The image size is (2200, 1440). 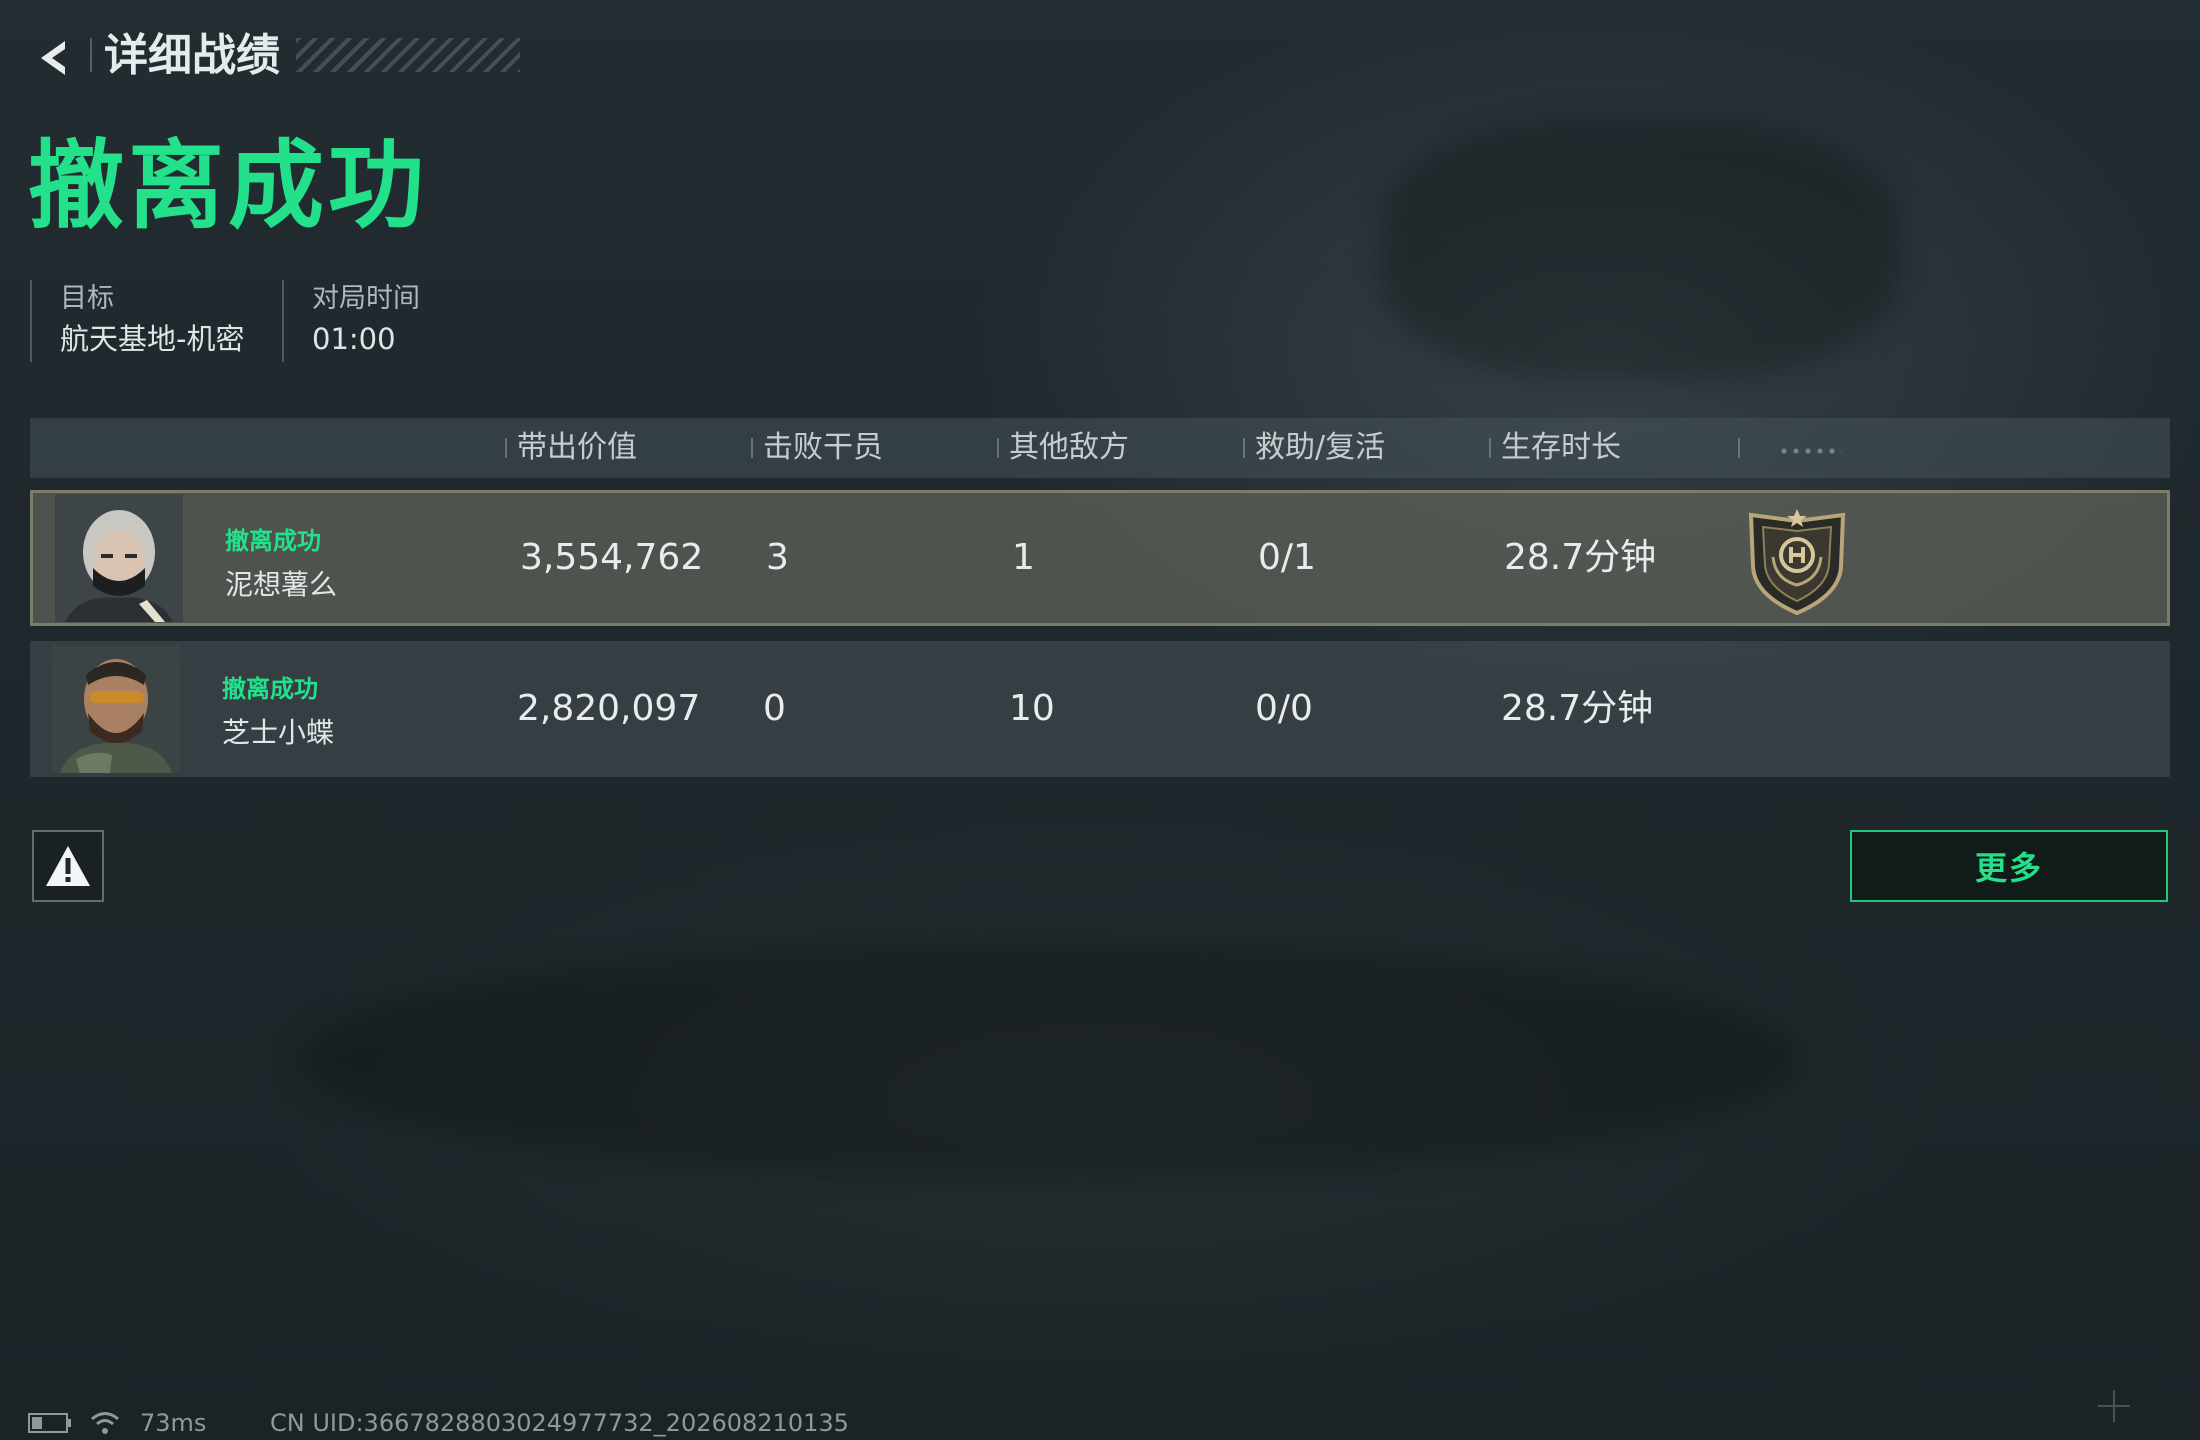 I want to click on stats-table-header: 带出价值 击败干员 其他敌方 救助/复活 生存时长, so click(x=1100, y=448).